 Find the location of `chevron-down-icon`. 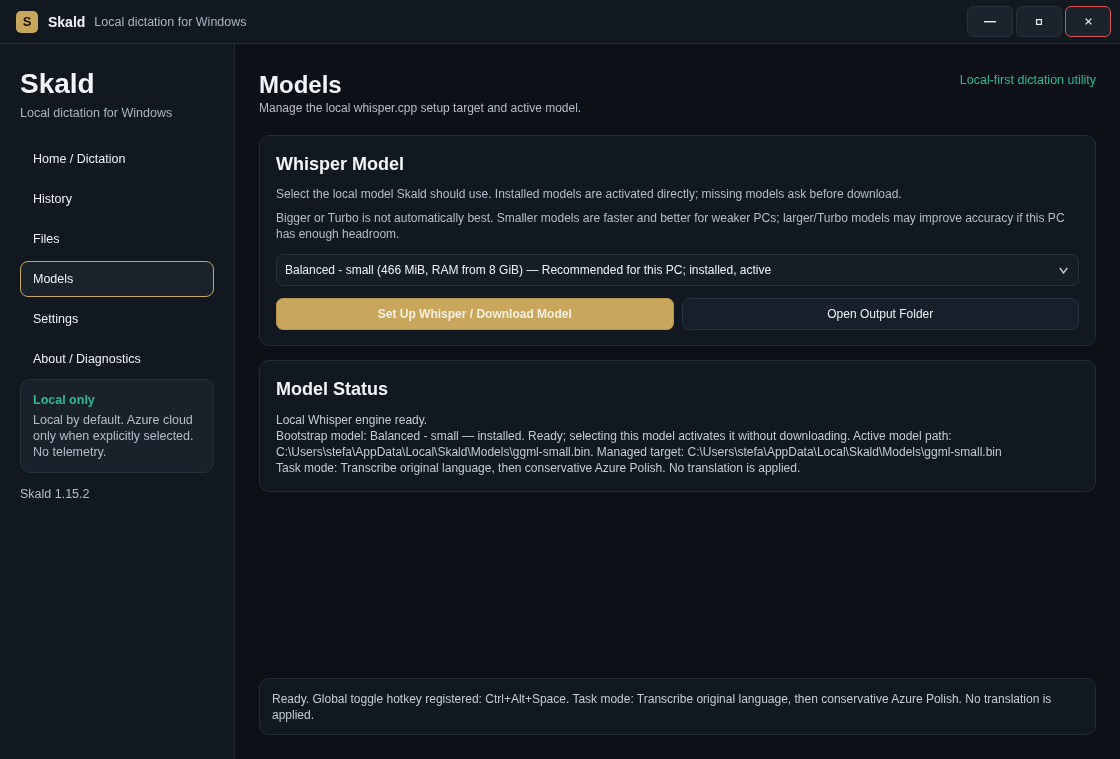

chevron-down-icon is located at coordinates (1063, 270).